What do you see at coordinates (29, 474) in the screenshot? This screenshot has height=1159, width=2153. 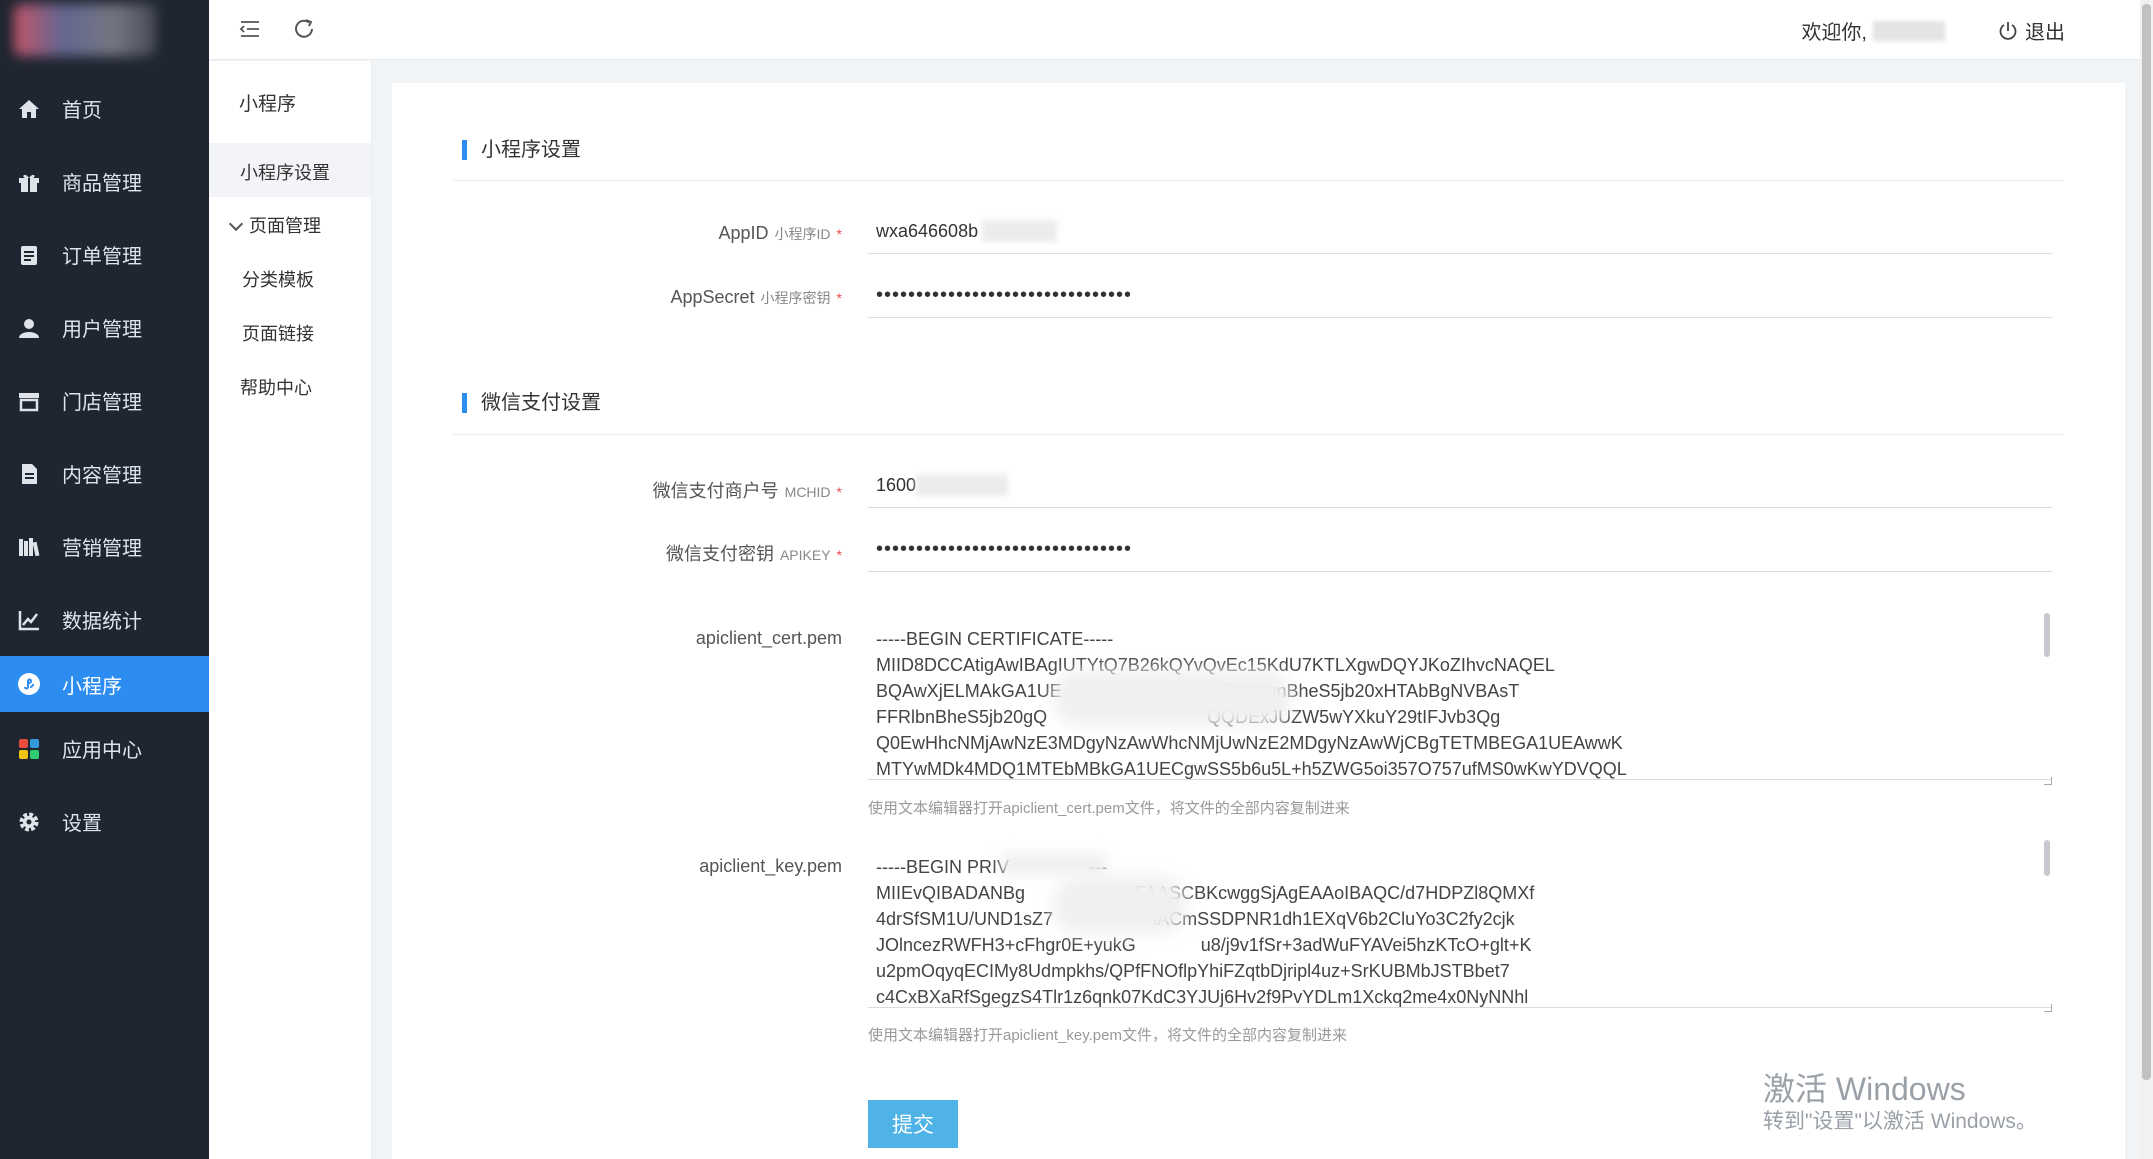 I see `document-icon` at bounding box center [29, 474].